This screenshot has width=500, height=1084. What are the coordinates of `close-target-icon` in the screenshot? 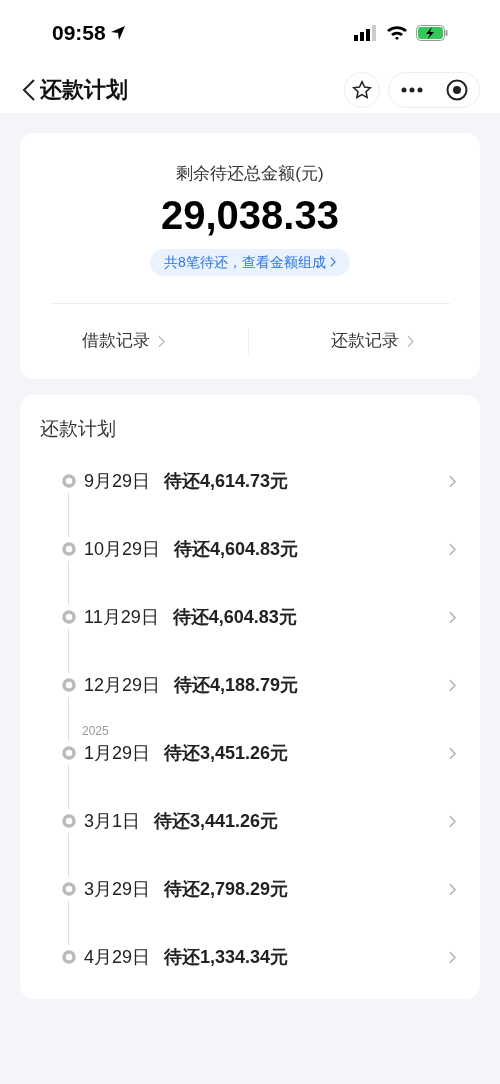 It's located at (456, 89).